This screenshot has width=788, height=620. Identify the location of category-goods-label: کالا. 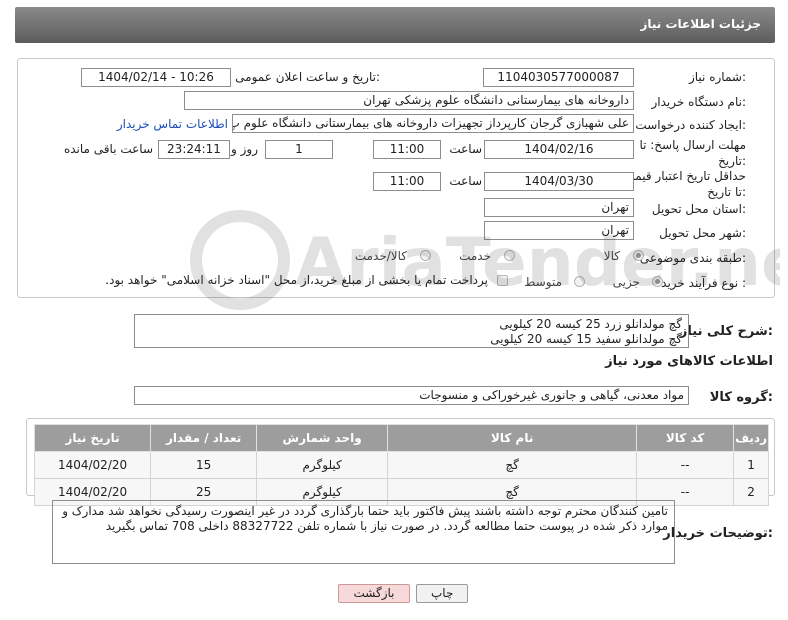
(611, 256).